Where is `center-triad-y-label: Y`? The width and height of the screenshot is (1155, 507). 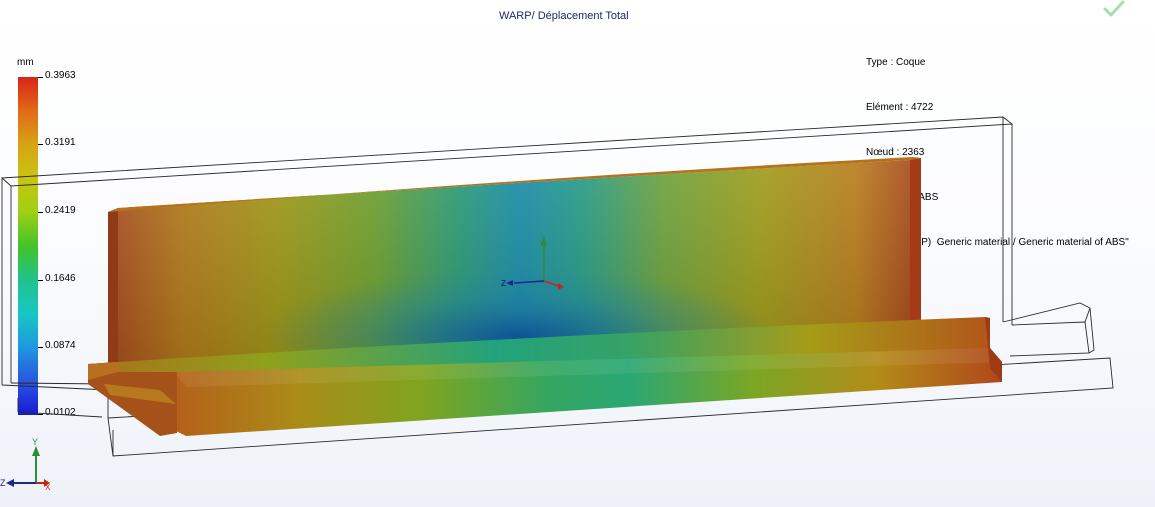
center-triad-y-label: Y is located at coordinates (541, 243).